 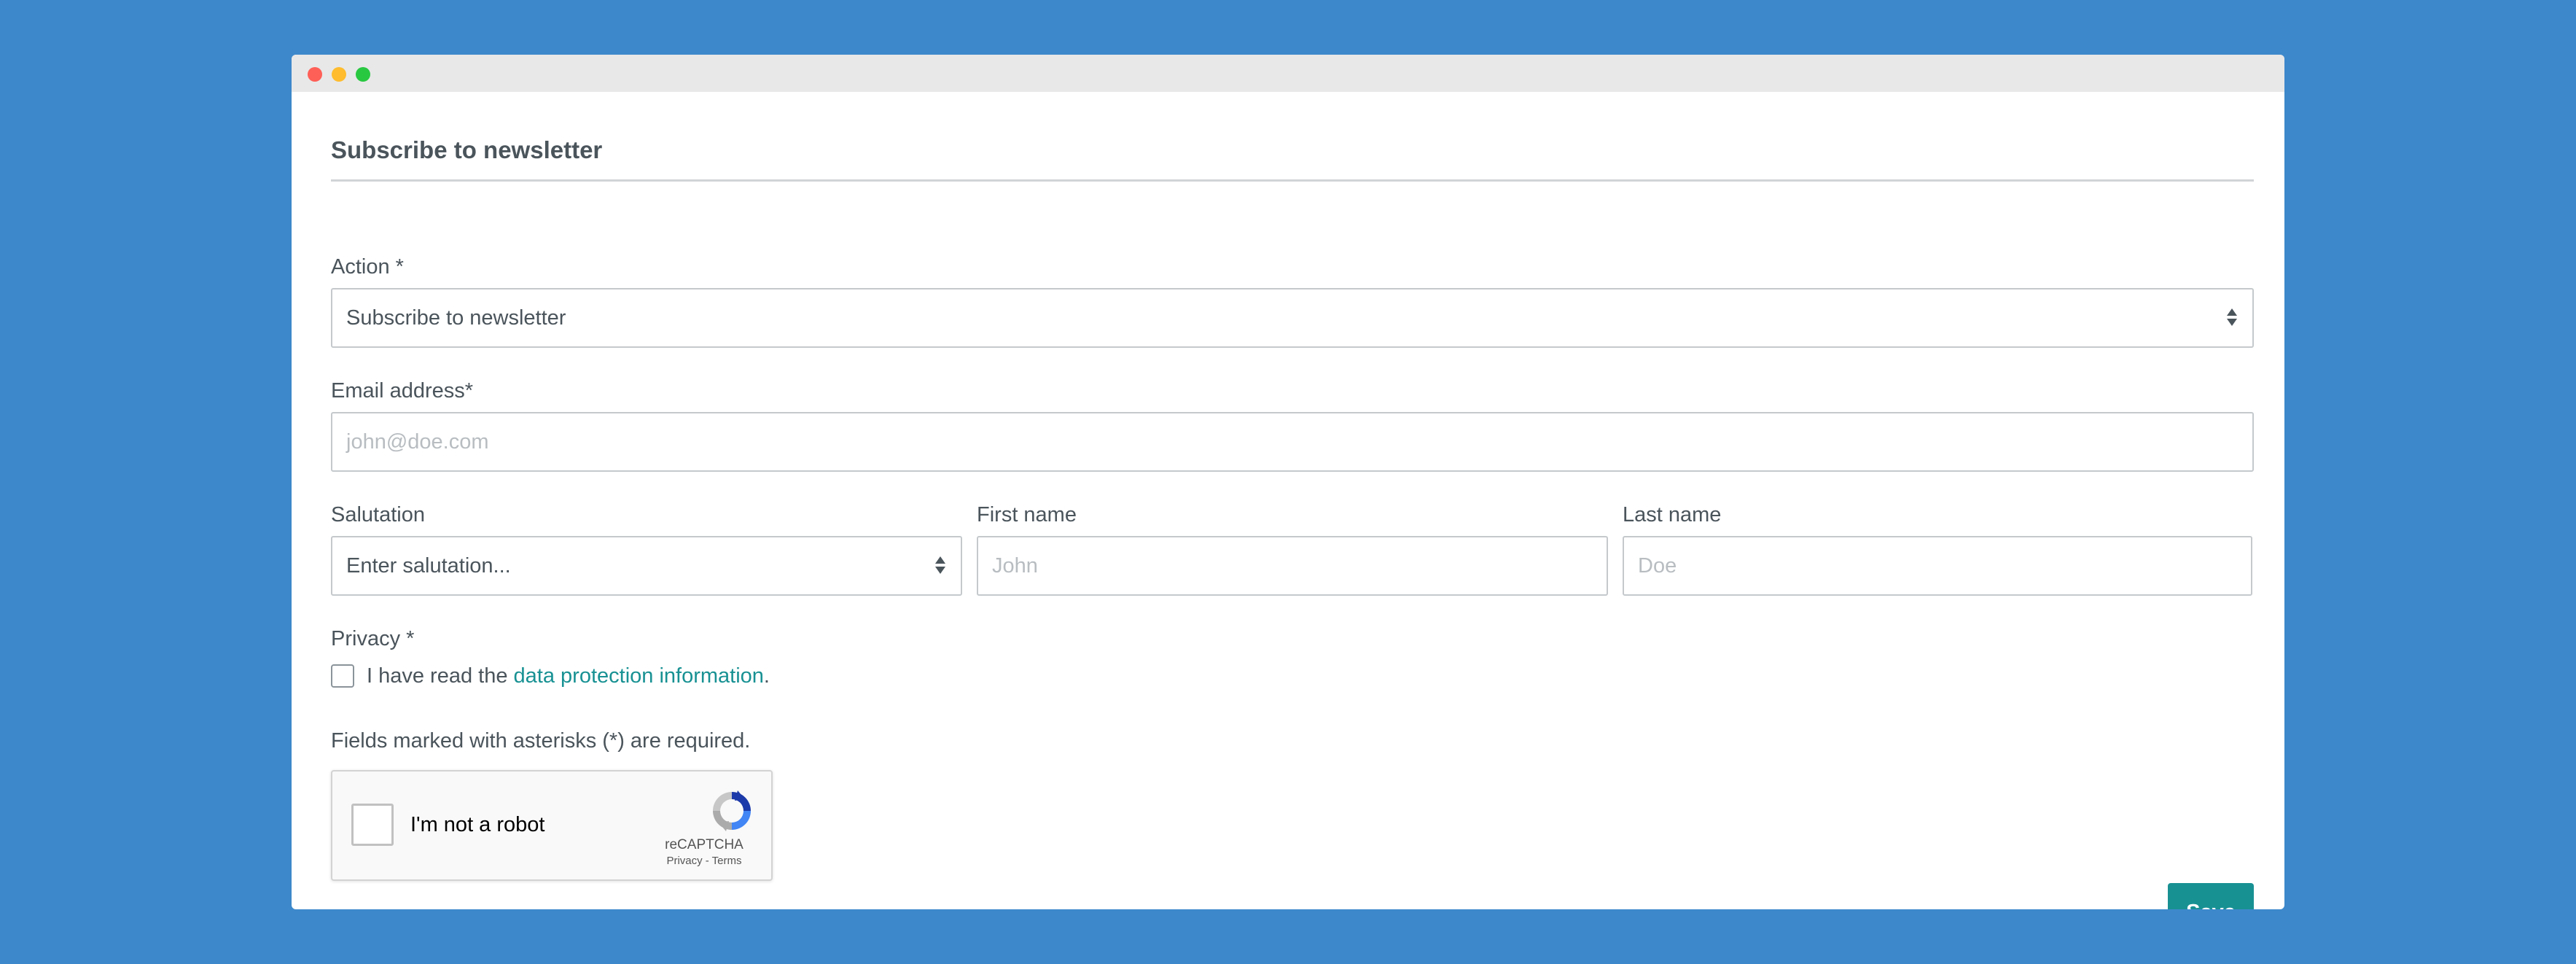 I want to click on email-input: john@doe.com, so click(x=1292, y=442).